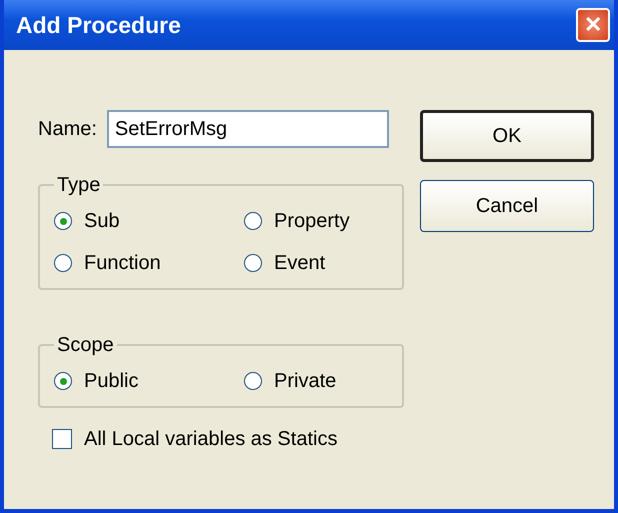  Describe the element at coordinates (507, 206) in the screenshot. I see `dialog-button: Cancel` at that location.